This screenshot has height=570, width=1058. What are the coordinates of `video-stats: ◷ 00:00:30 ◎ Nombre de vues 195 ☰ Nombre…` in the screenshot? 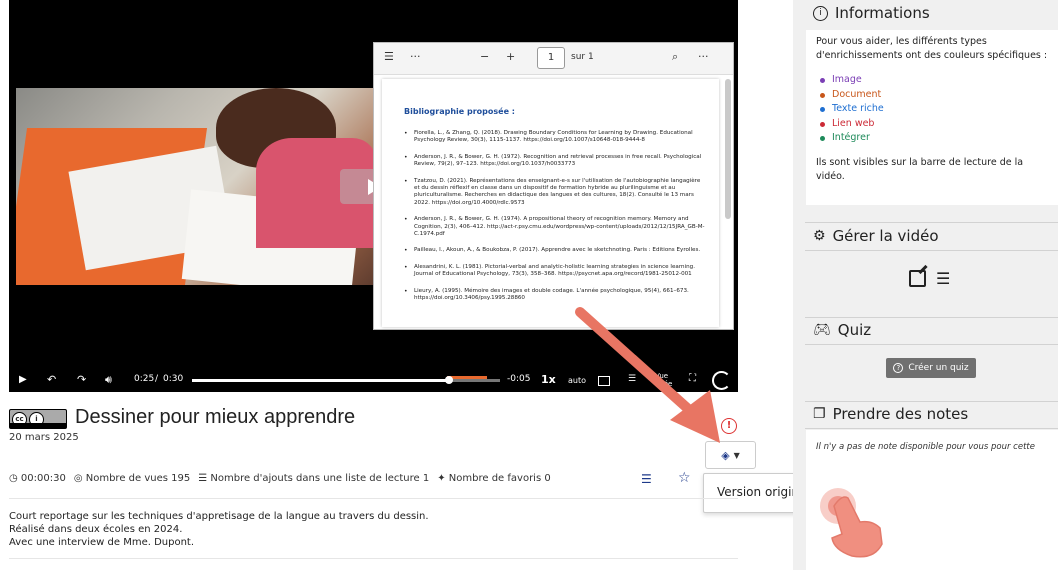 It's located at (284, 478).